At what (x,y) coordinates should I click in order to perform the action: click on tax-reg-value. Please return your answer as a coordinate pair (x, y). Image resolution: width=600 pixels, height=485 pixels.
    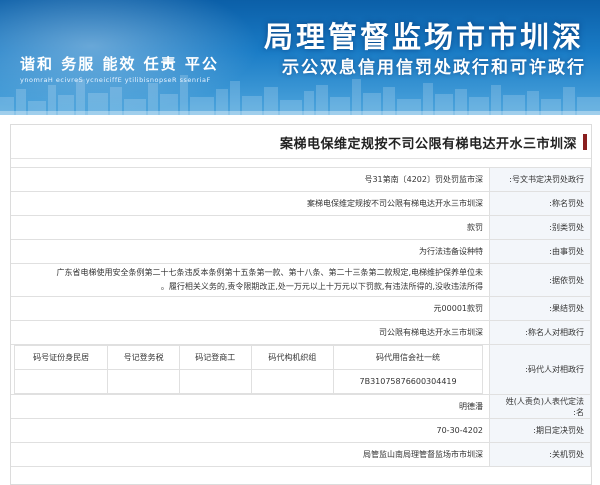
    Looking at the image, I should click on (143, 381).